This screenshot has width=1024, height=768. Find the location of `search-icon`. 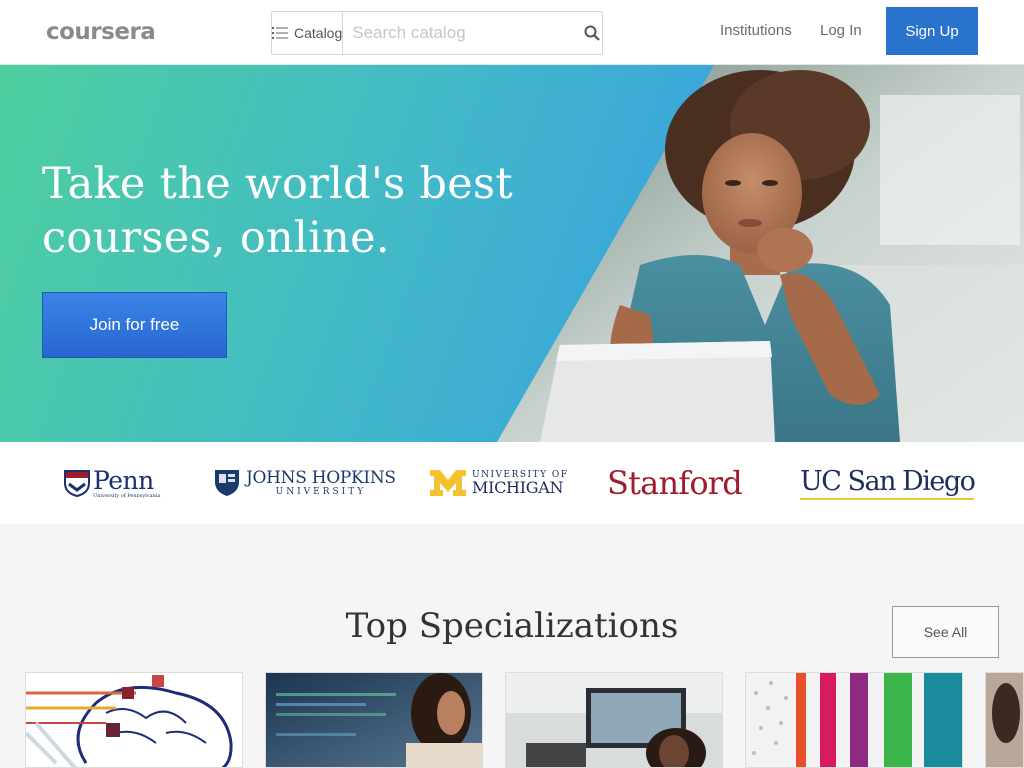

search-icon is located at coordinates (592, 33).